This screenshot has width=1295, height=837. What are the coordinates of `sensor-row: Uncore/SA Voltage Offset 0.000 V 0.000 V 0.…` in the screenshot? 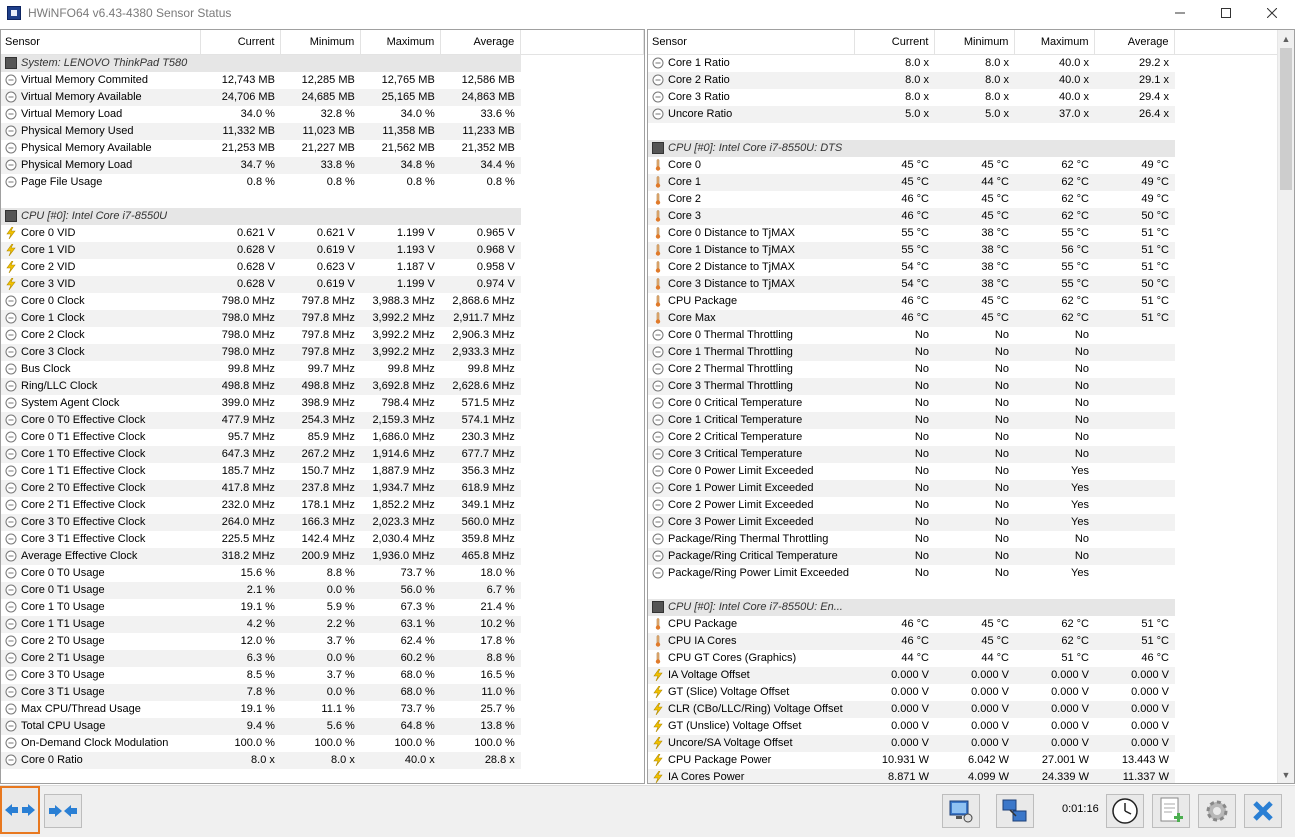 It's located at (964, 743).